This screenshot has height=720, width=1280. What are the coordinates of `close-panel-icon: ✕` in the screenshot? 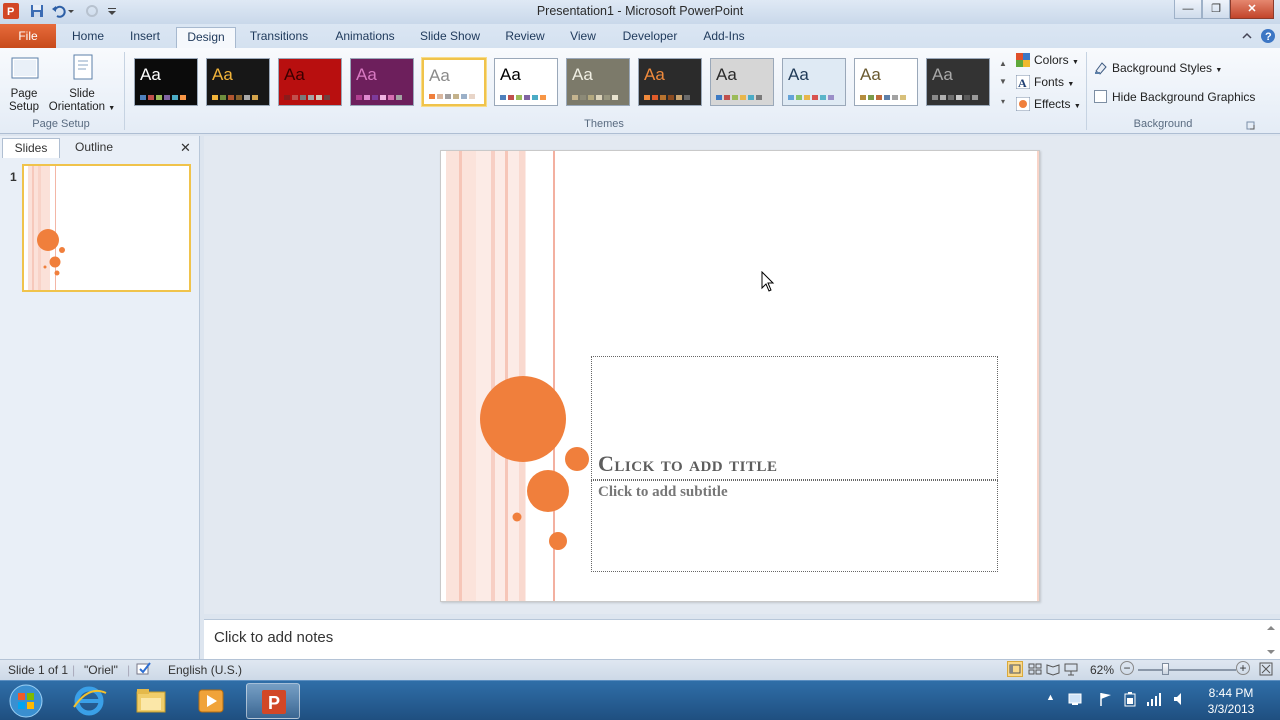 It's located at (185, 148).